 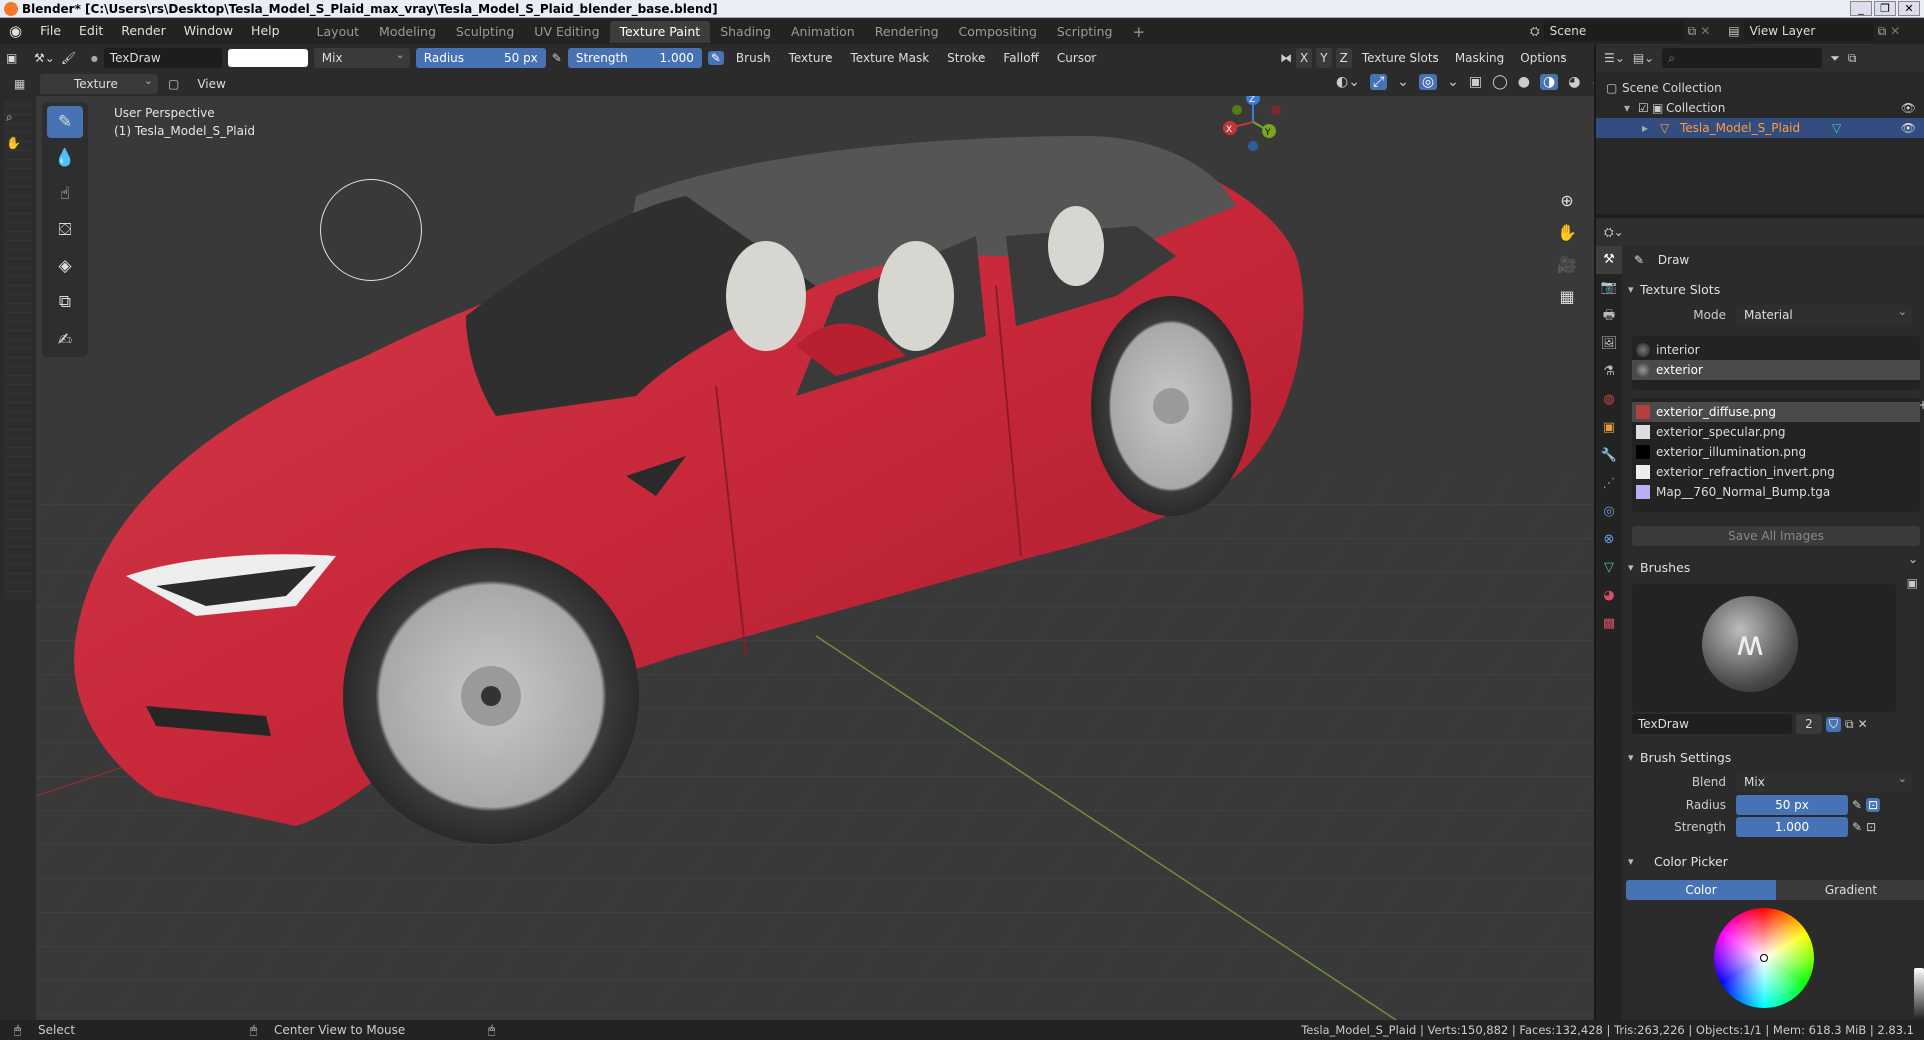 What do you see at coordinates (1609, 568) in the screenshot?
I see `data-tab-icon: ▽` at bounding box center [1609, 568].